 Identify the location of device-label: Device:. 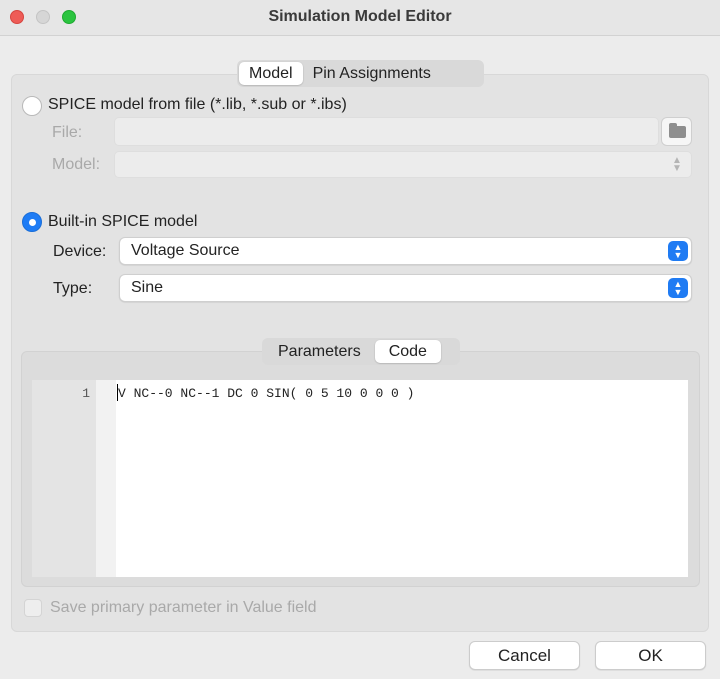
(80, 251).